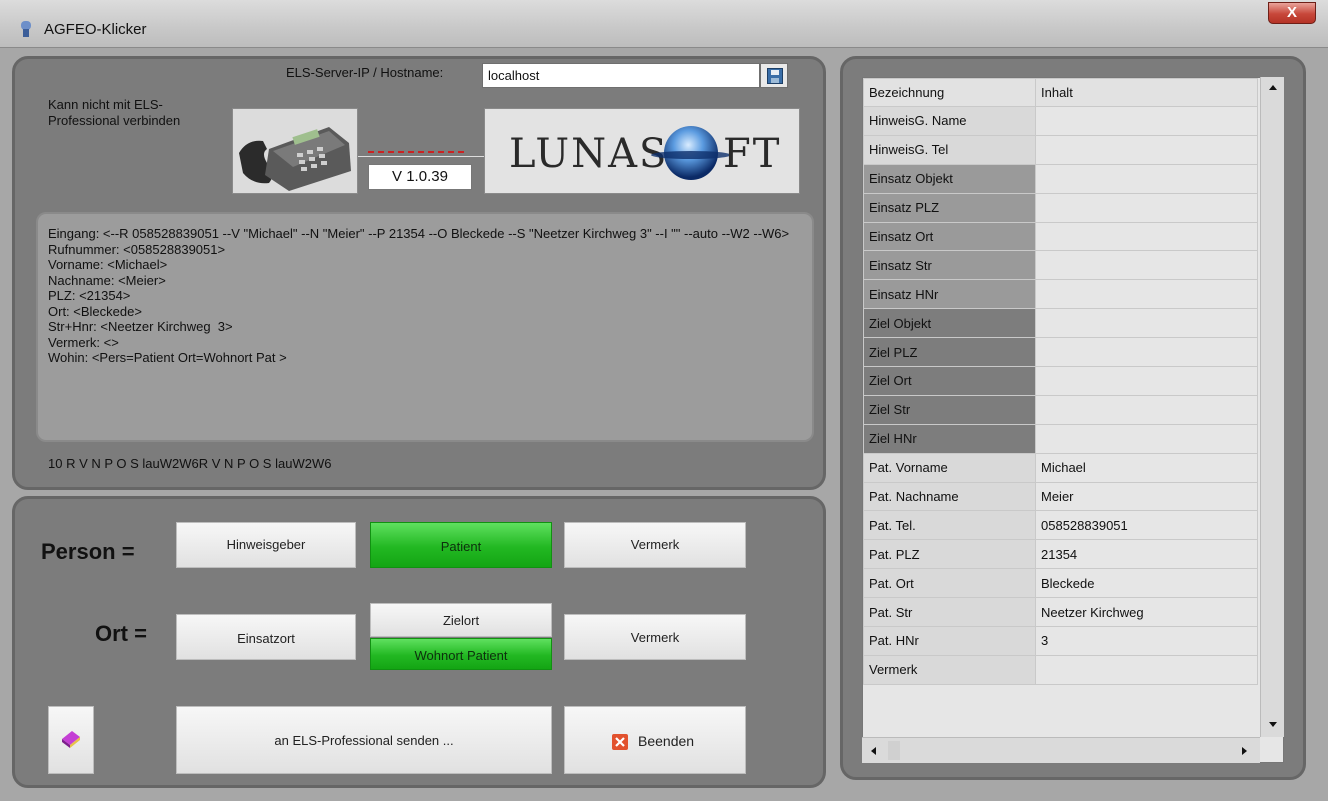  I want to click on row-label: Pat. HNr, so click(949, 641).